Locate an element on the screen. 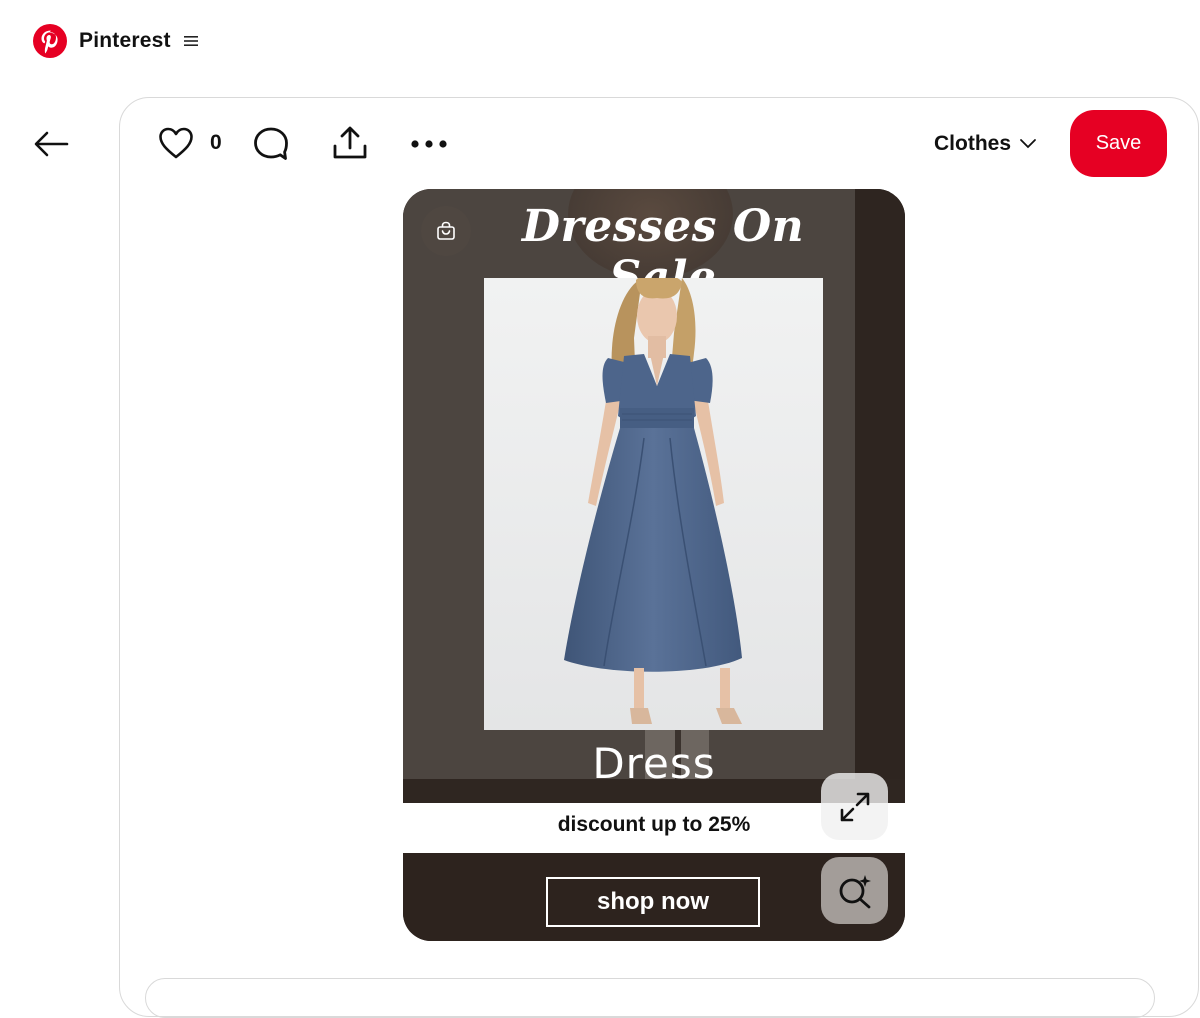 The width and height of the screenshot is (1200, 1018). shopping-bag-icon is located at coordinates (446, 230).